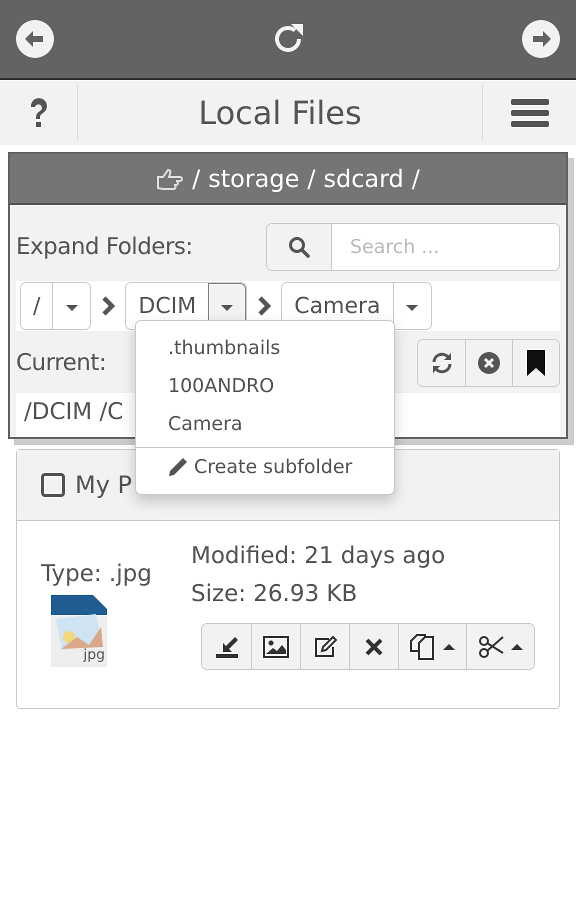 Image resolution: width=576 pixels, height=906 pixels. I want to click on copy-caret-icon, so click(433, 647).